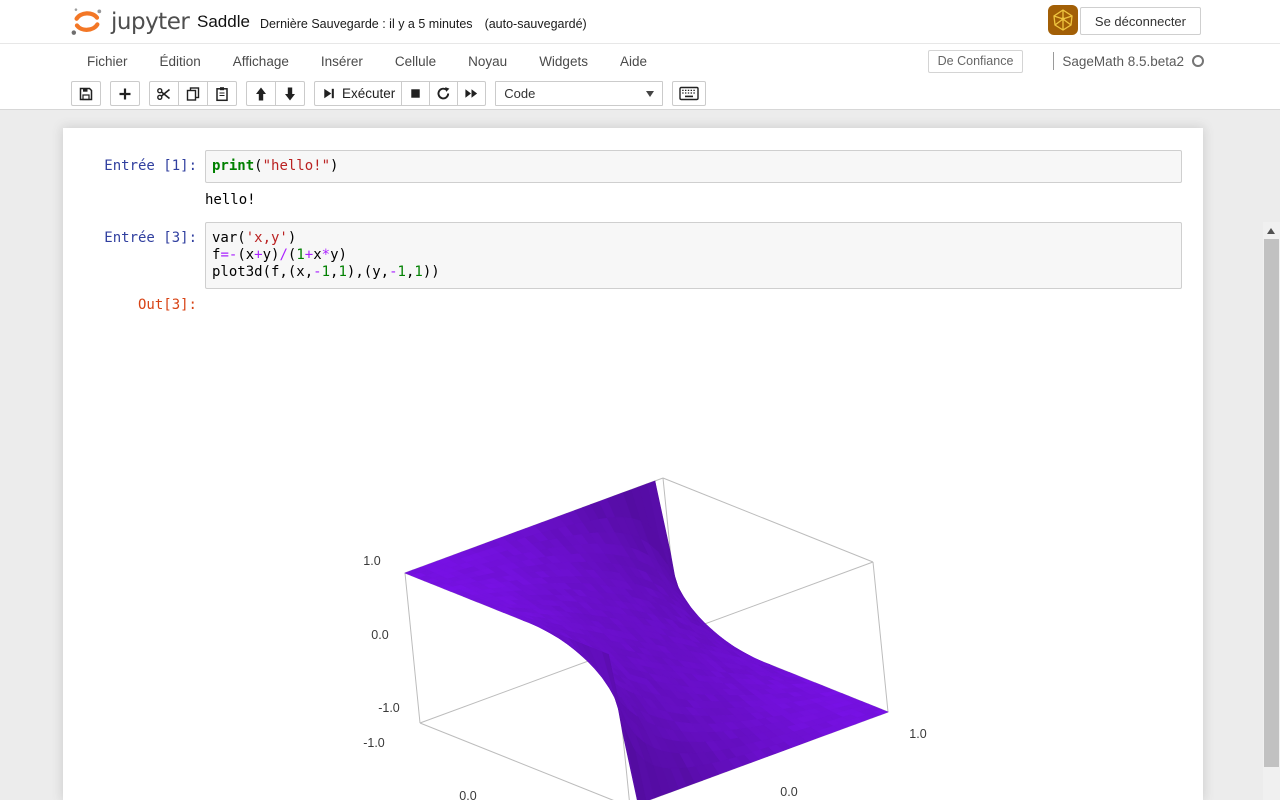 Image resolution: width=1280 pixels, height=800 pixels. What do you see at coordinates (368, 272) in the screenshot?
I see `code-token: ),(y,` at bounding box center [368, 272].